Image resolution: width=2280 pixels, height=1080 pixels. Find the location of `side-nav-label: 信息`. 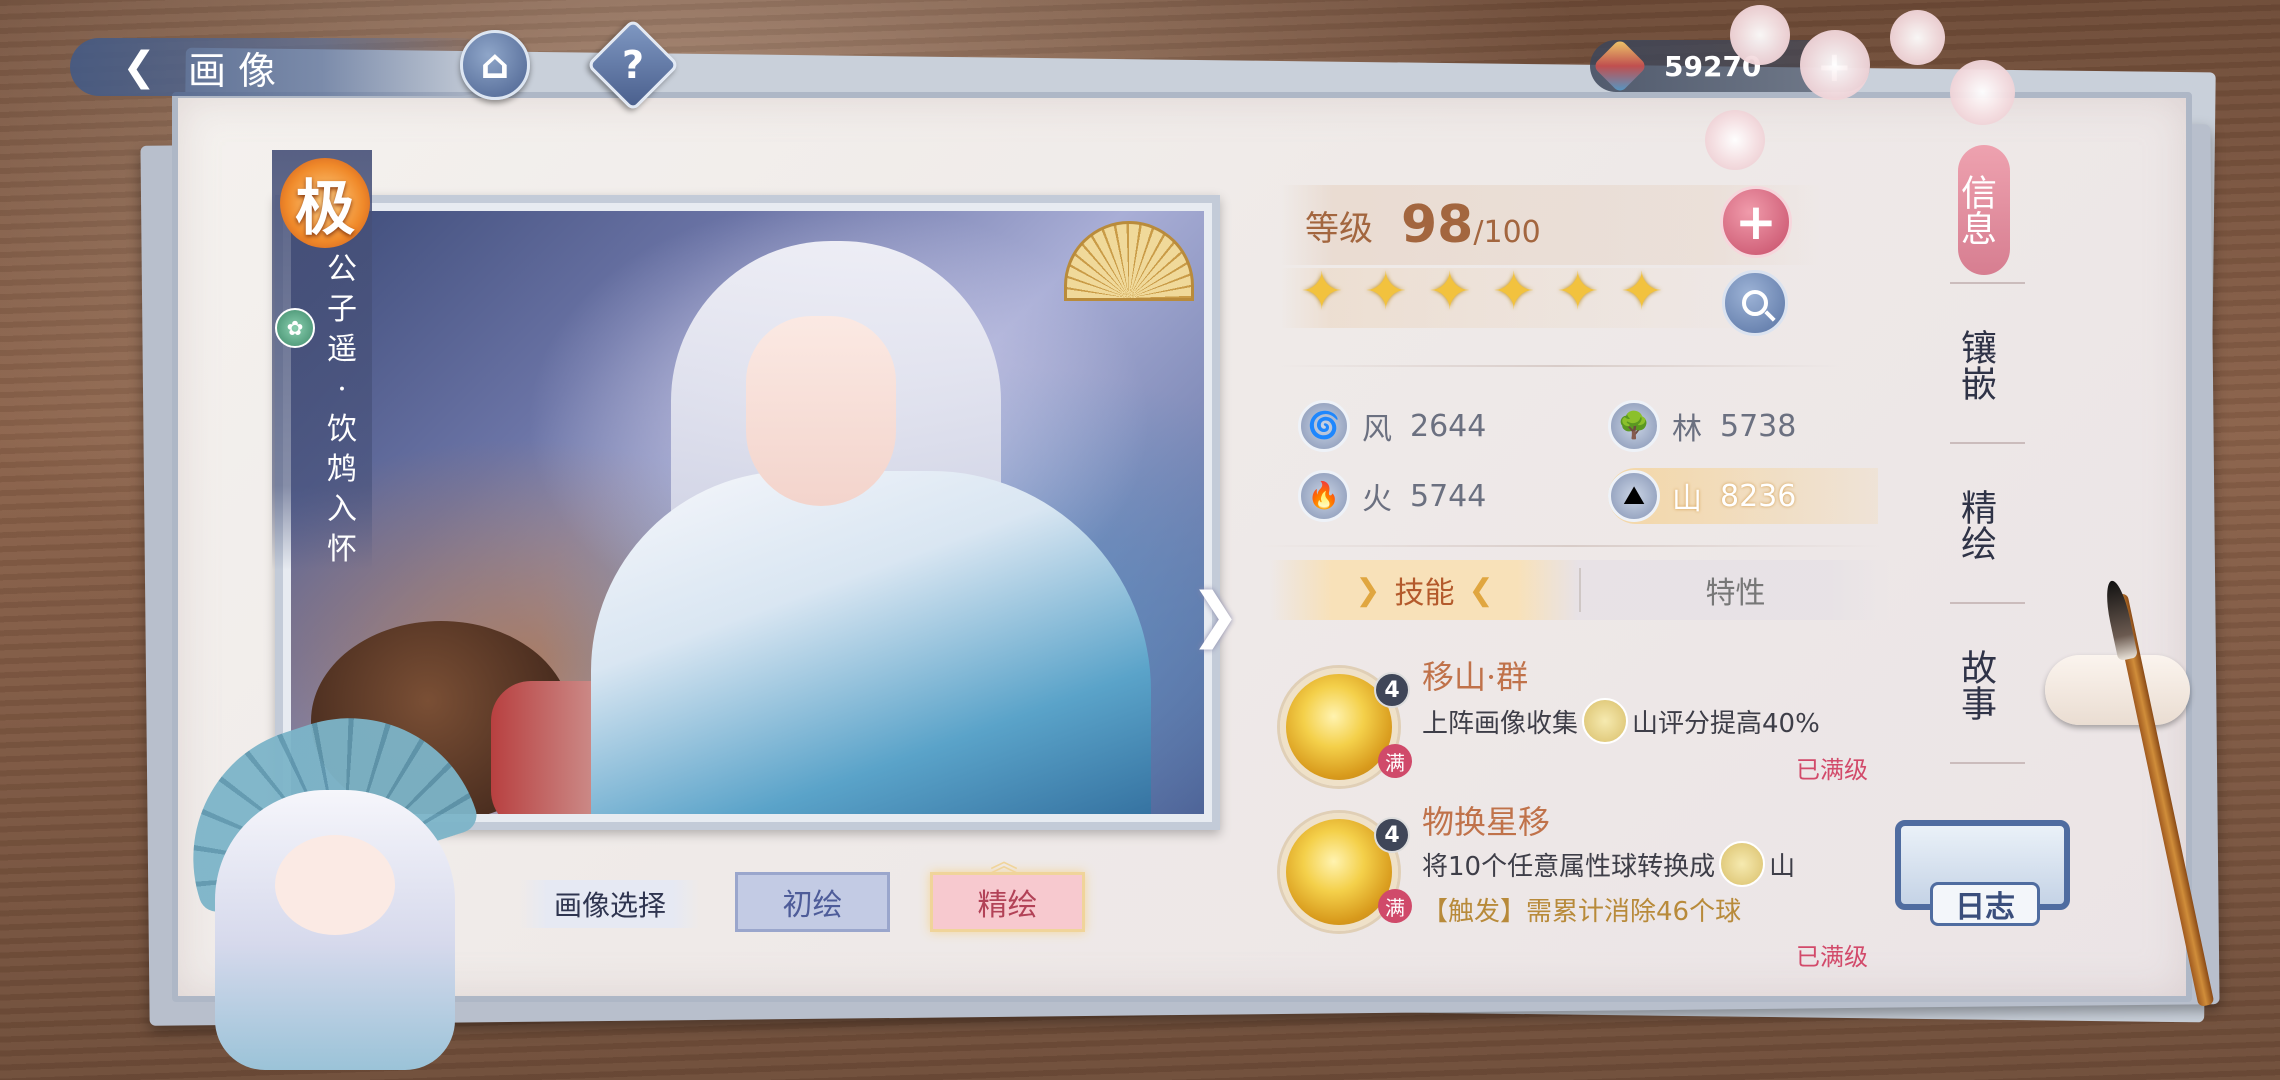

side-nav-label: 信息 is located at coordinates (1975, 210).